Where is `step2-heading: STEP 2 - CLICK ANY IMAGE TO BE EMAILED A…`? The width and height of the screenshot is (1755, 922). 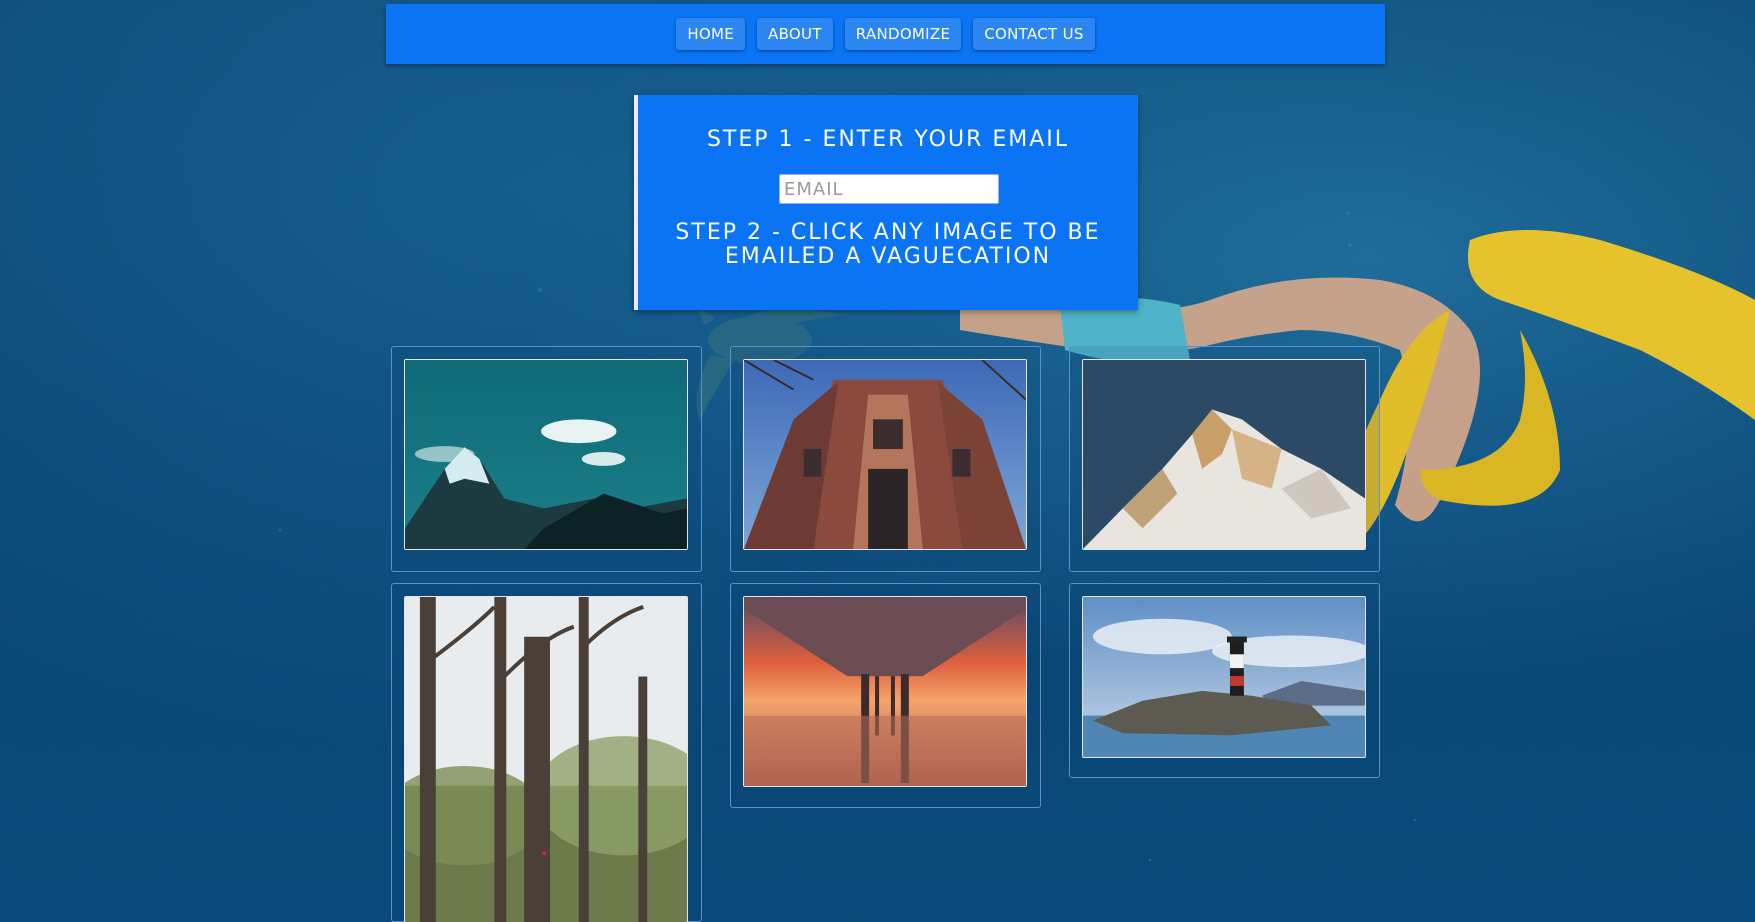
step2-heading: STEP 2 - CLICK ANY IMAGE TO BE EMAILED A… is located at coordinates (888, 244).